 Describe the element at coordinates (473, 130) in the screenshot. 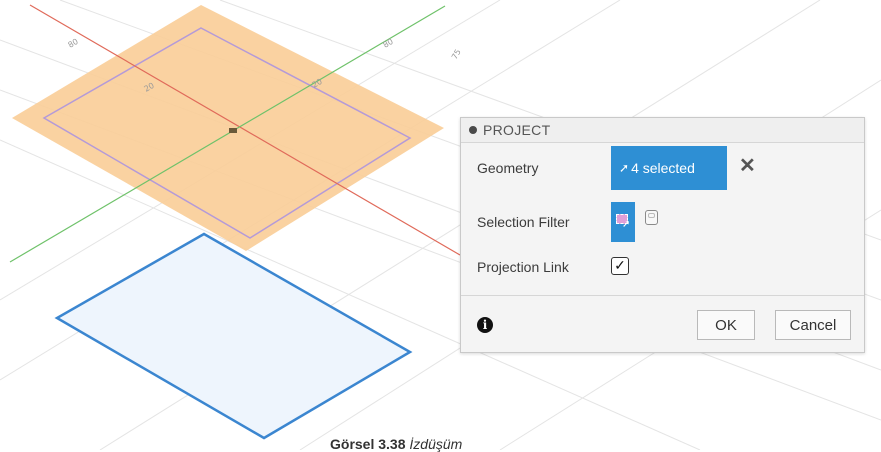

I see `collapse-icon` at that location.